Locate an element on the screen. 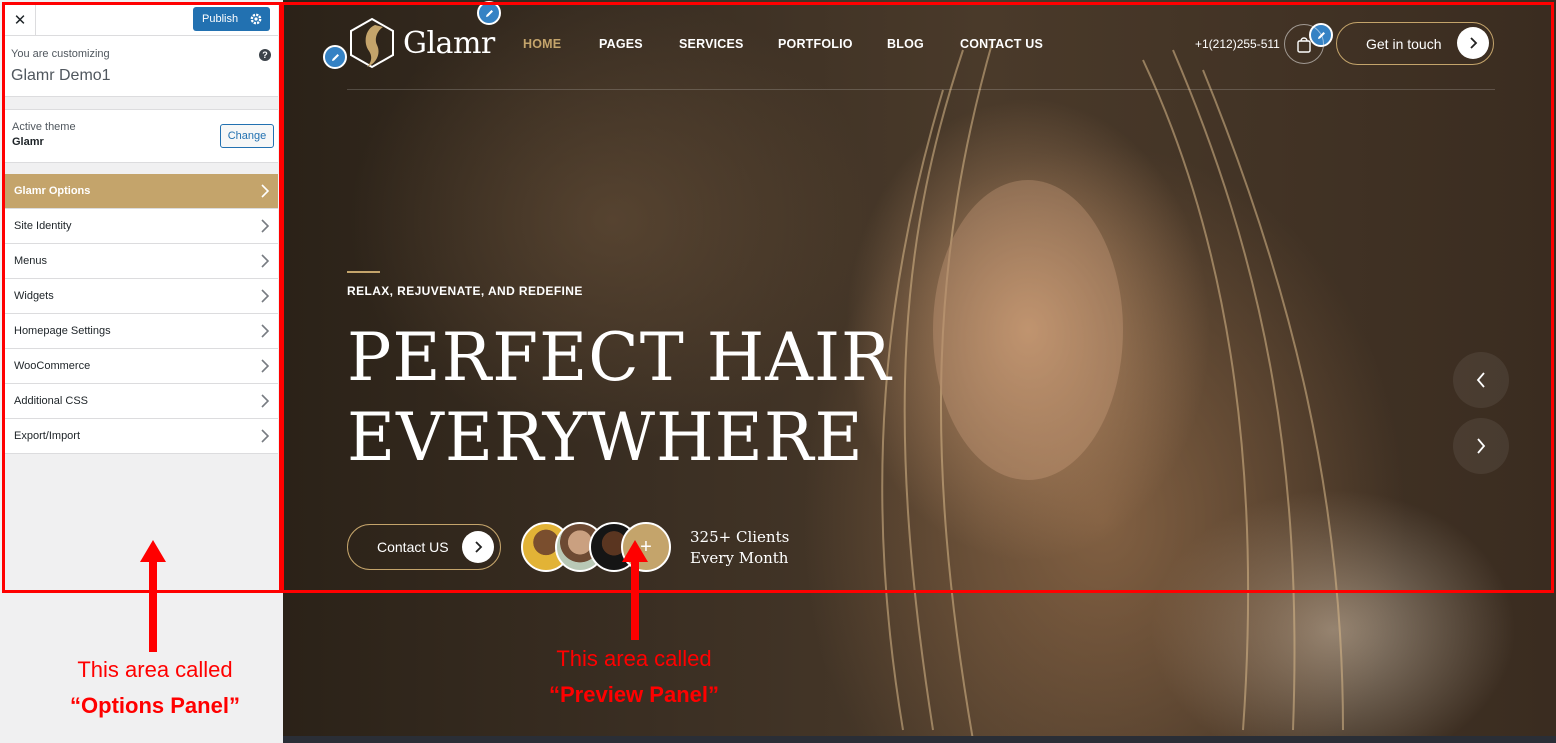  menu-item-widgets: Widgets is located at coordinates (141, 296).